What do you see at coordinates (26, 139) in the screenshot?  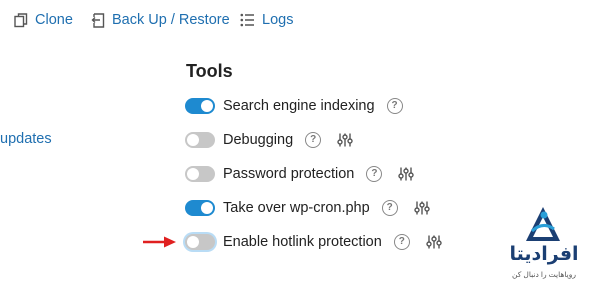 I see `updates-link: updates` at bounding box center [26, 139].